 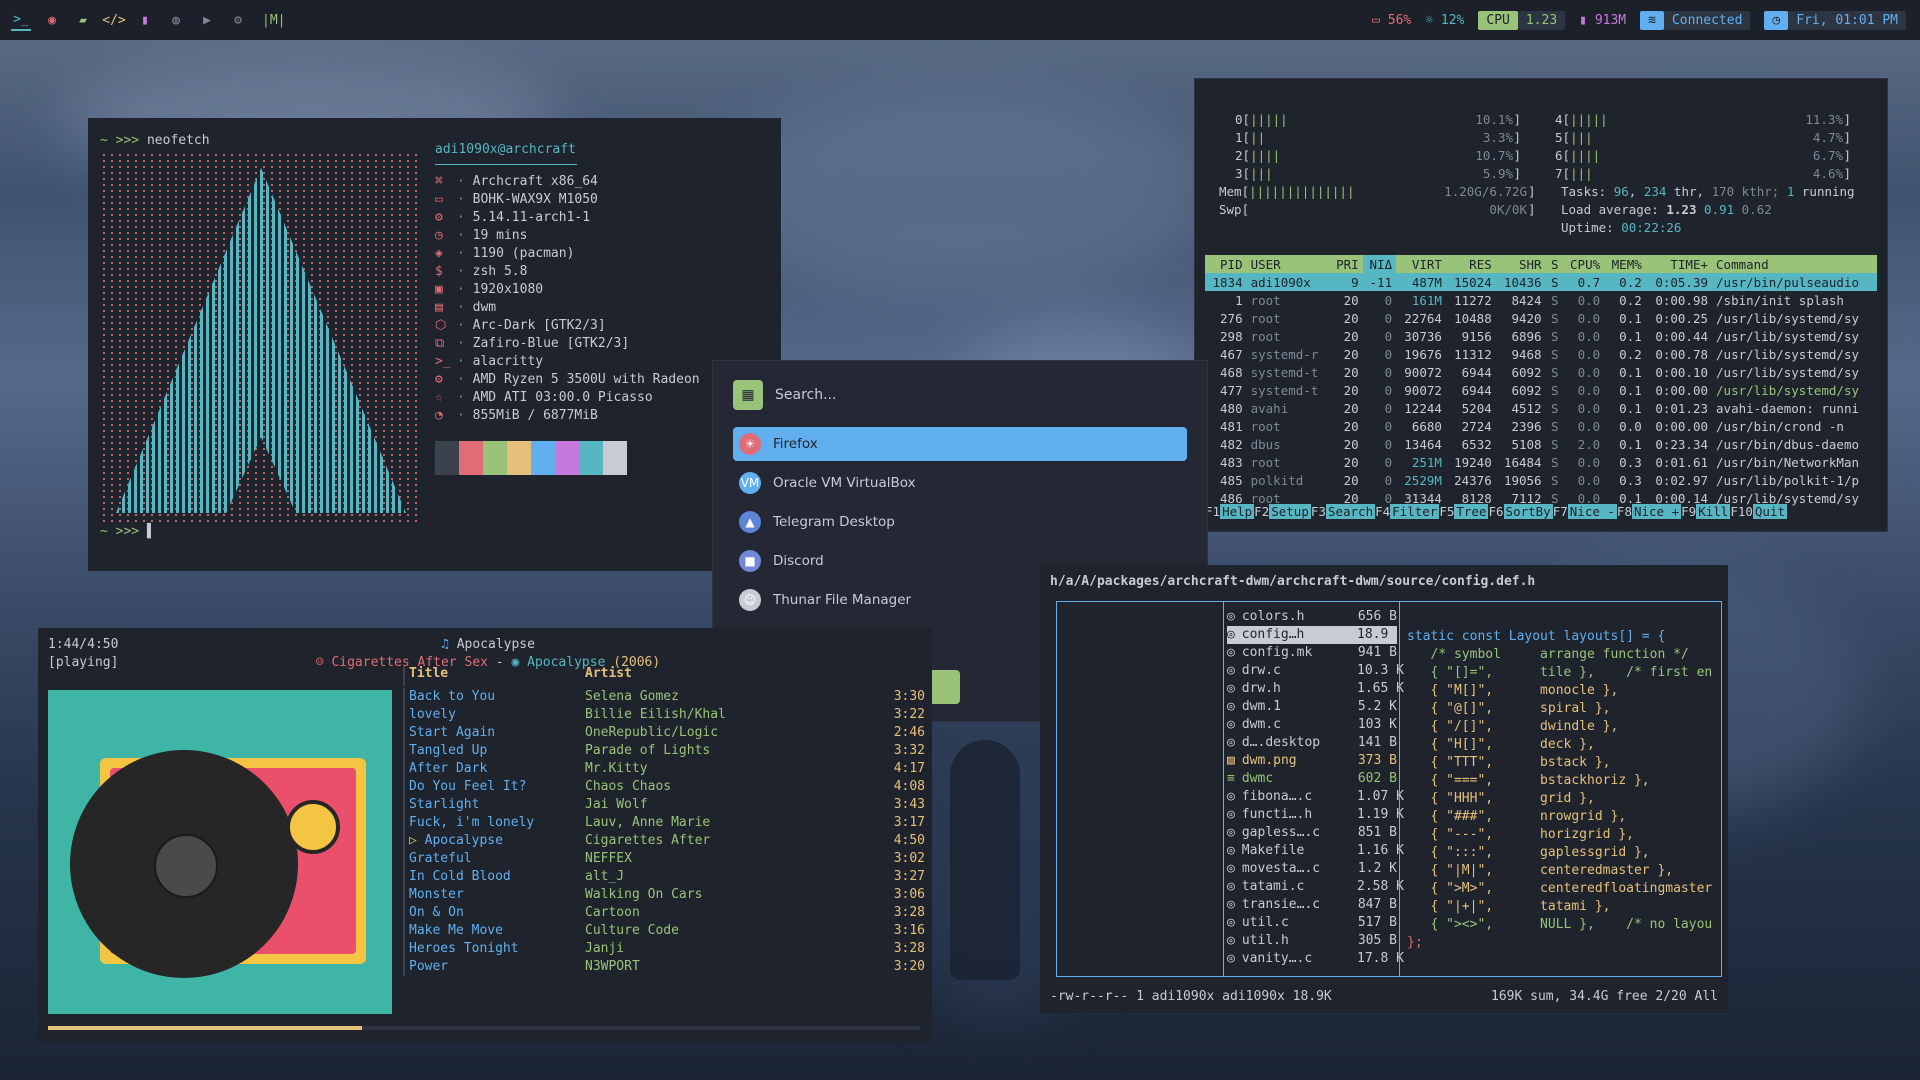 What do you see at coordinates (1290, 511) in the screenshot?
I see `fkey-label: Setup` at bounding box center [1290, 511].